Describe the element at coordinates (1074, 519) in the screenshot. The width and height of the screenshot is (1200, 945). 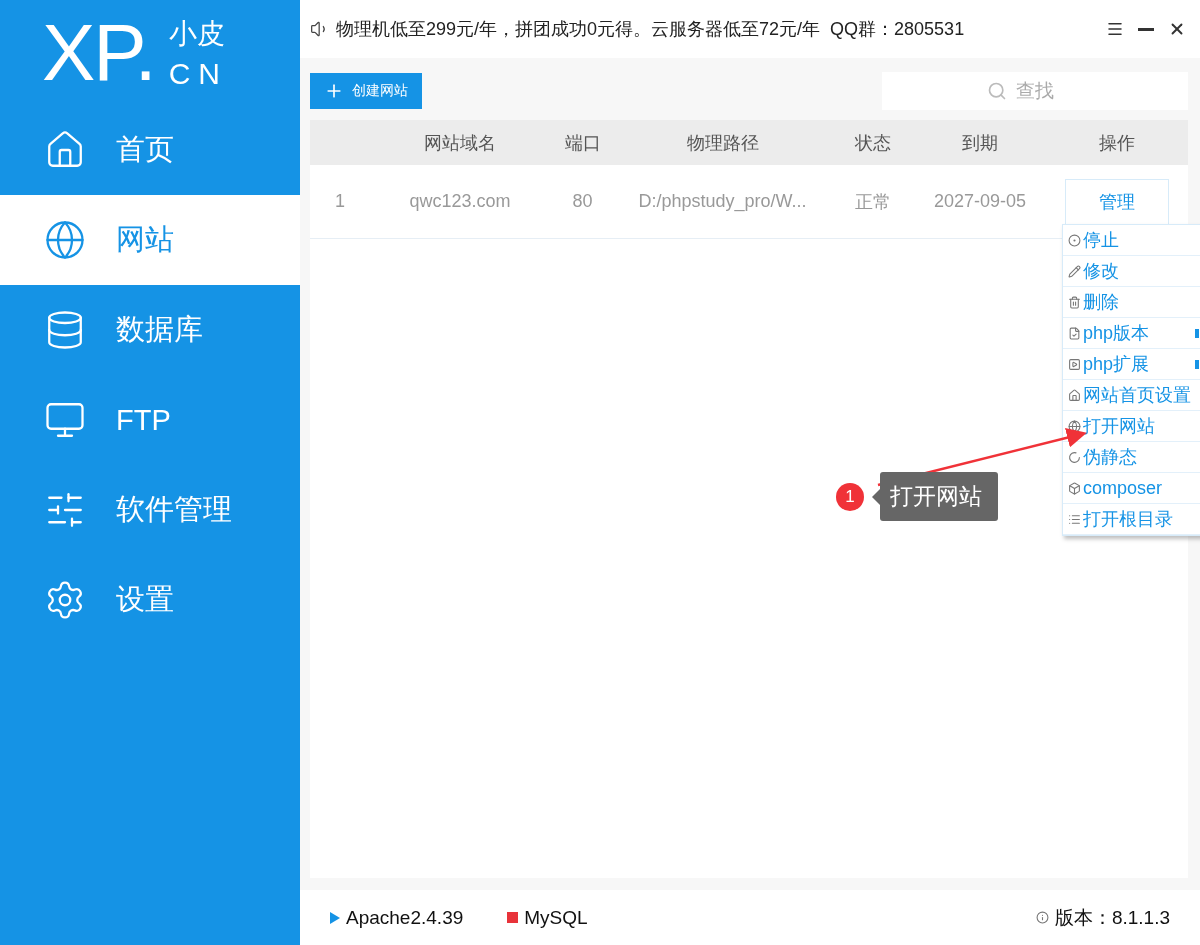
I see `list-icon` at that location.